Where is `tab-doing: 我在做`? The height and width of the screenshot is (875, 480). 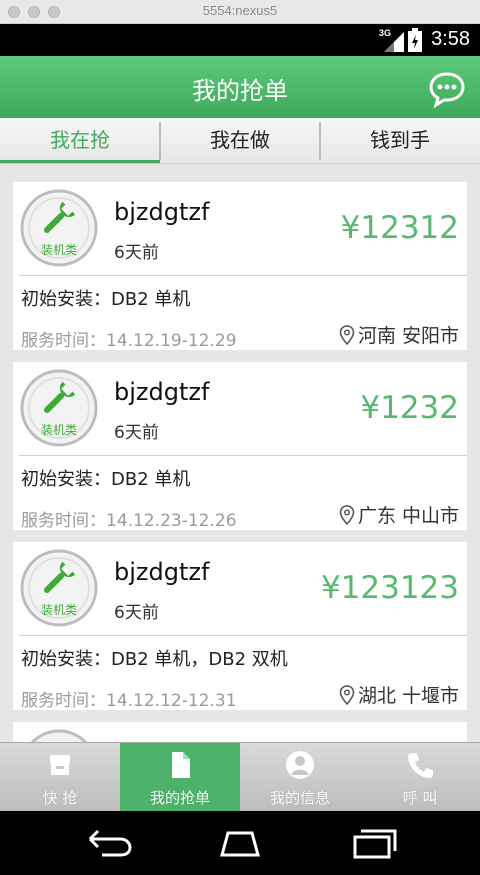
tab-doing: 我在做 is located at coordinates (240, 141).